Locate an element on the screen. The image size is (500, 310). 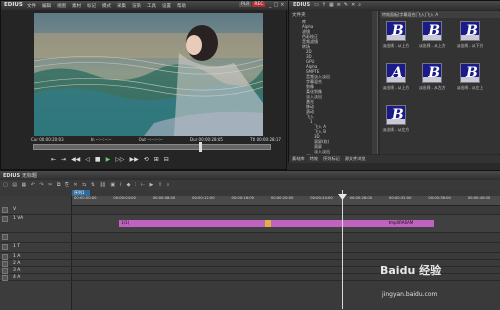
timeline-clip: tmp0RA6AM is located at coordinates (410, 223).